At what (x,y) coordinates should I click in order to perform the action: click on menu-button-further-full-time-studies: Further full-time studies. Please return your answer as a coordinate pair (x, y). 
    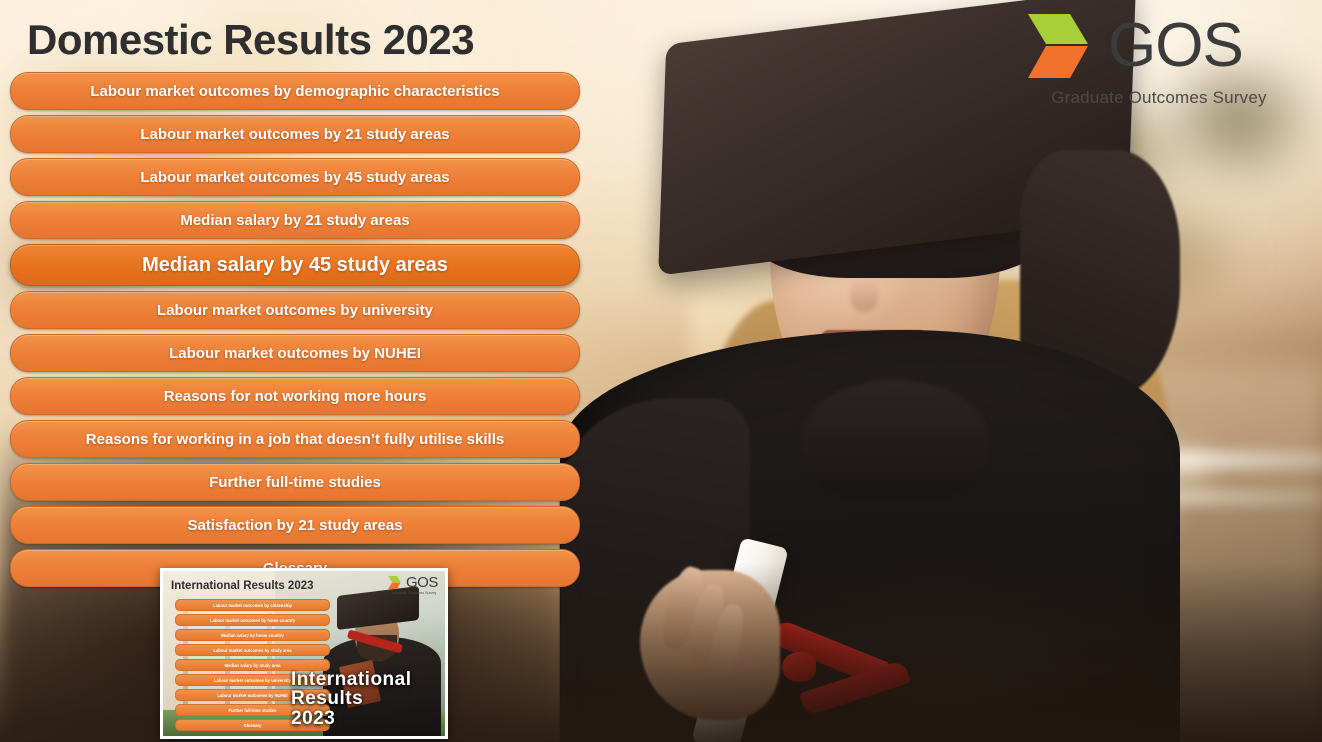
    Looking at the image, I should click on (295, 482).